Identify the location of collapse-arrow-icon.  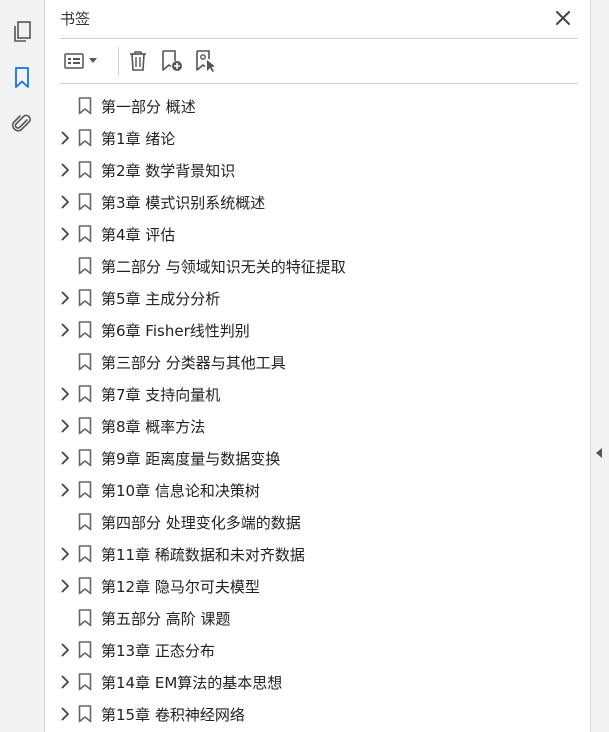
(599, 453).